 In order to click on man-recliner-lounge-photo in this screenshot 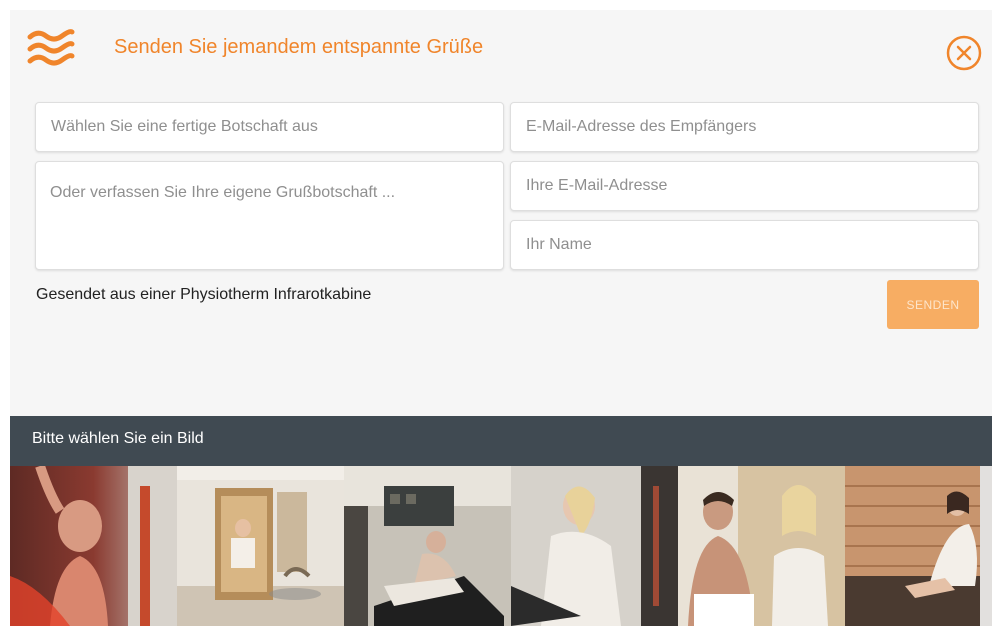, I will do `click(427, 546)`.